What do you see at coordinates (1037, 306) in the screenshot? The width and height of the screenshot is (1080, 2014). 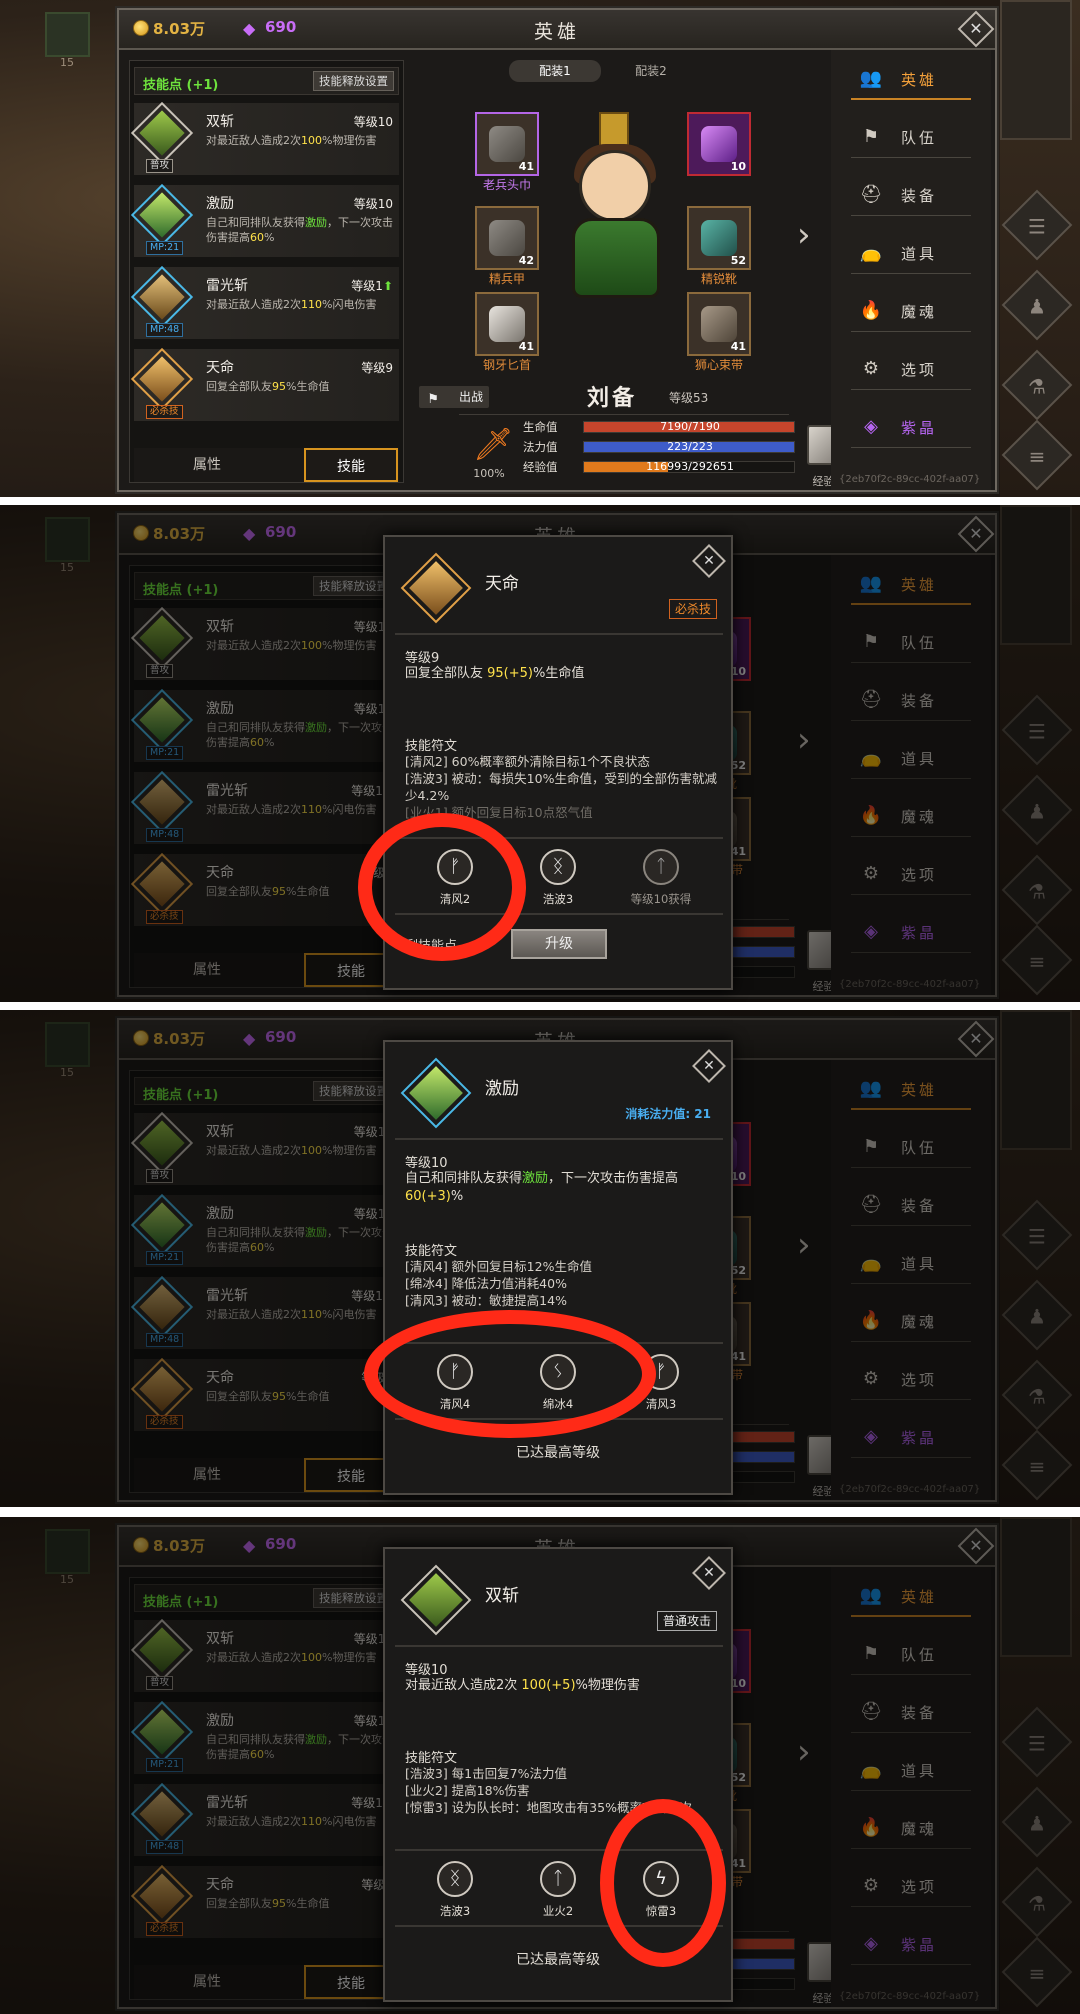 I see `team-icon: ♟` at bounding box center [1037, 306].